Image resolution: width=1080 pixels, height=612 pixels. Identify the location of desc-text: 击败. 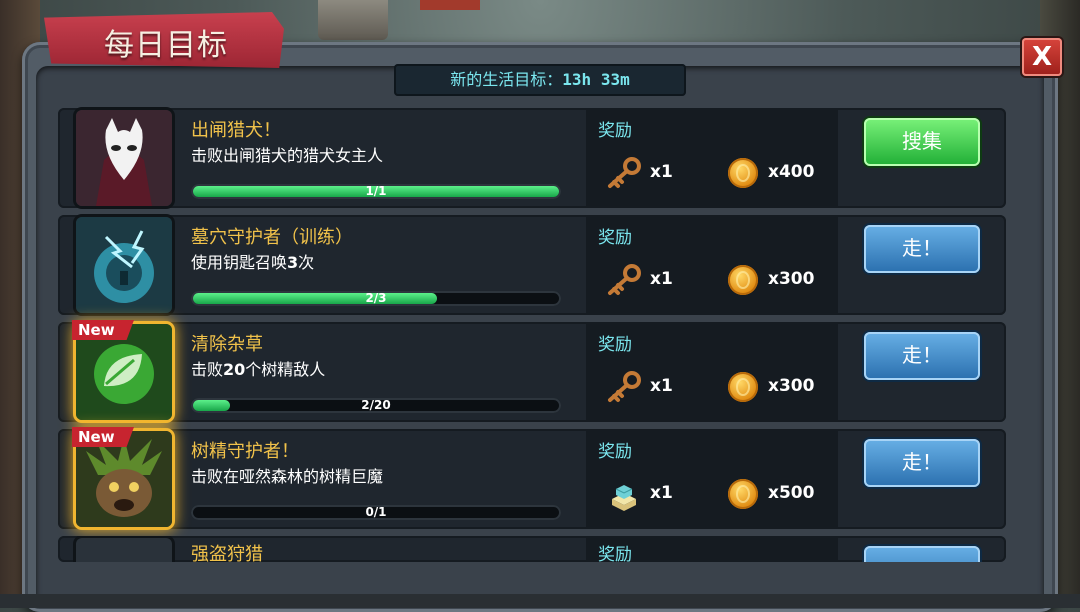
(207, 369).